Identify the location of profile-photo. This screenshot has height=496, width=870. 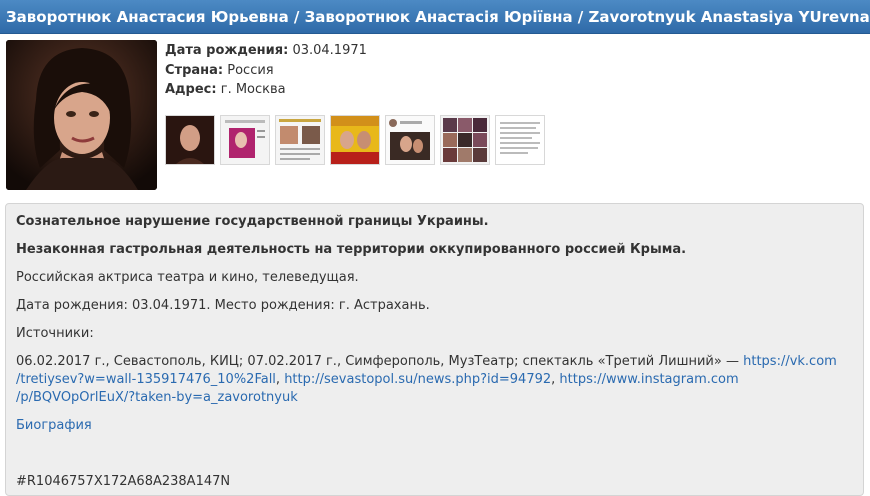
(81, 115).